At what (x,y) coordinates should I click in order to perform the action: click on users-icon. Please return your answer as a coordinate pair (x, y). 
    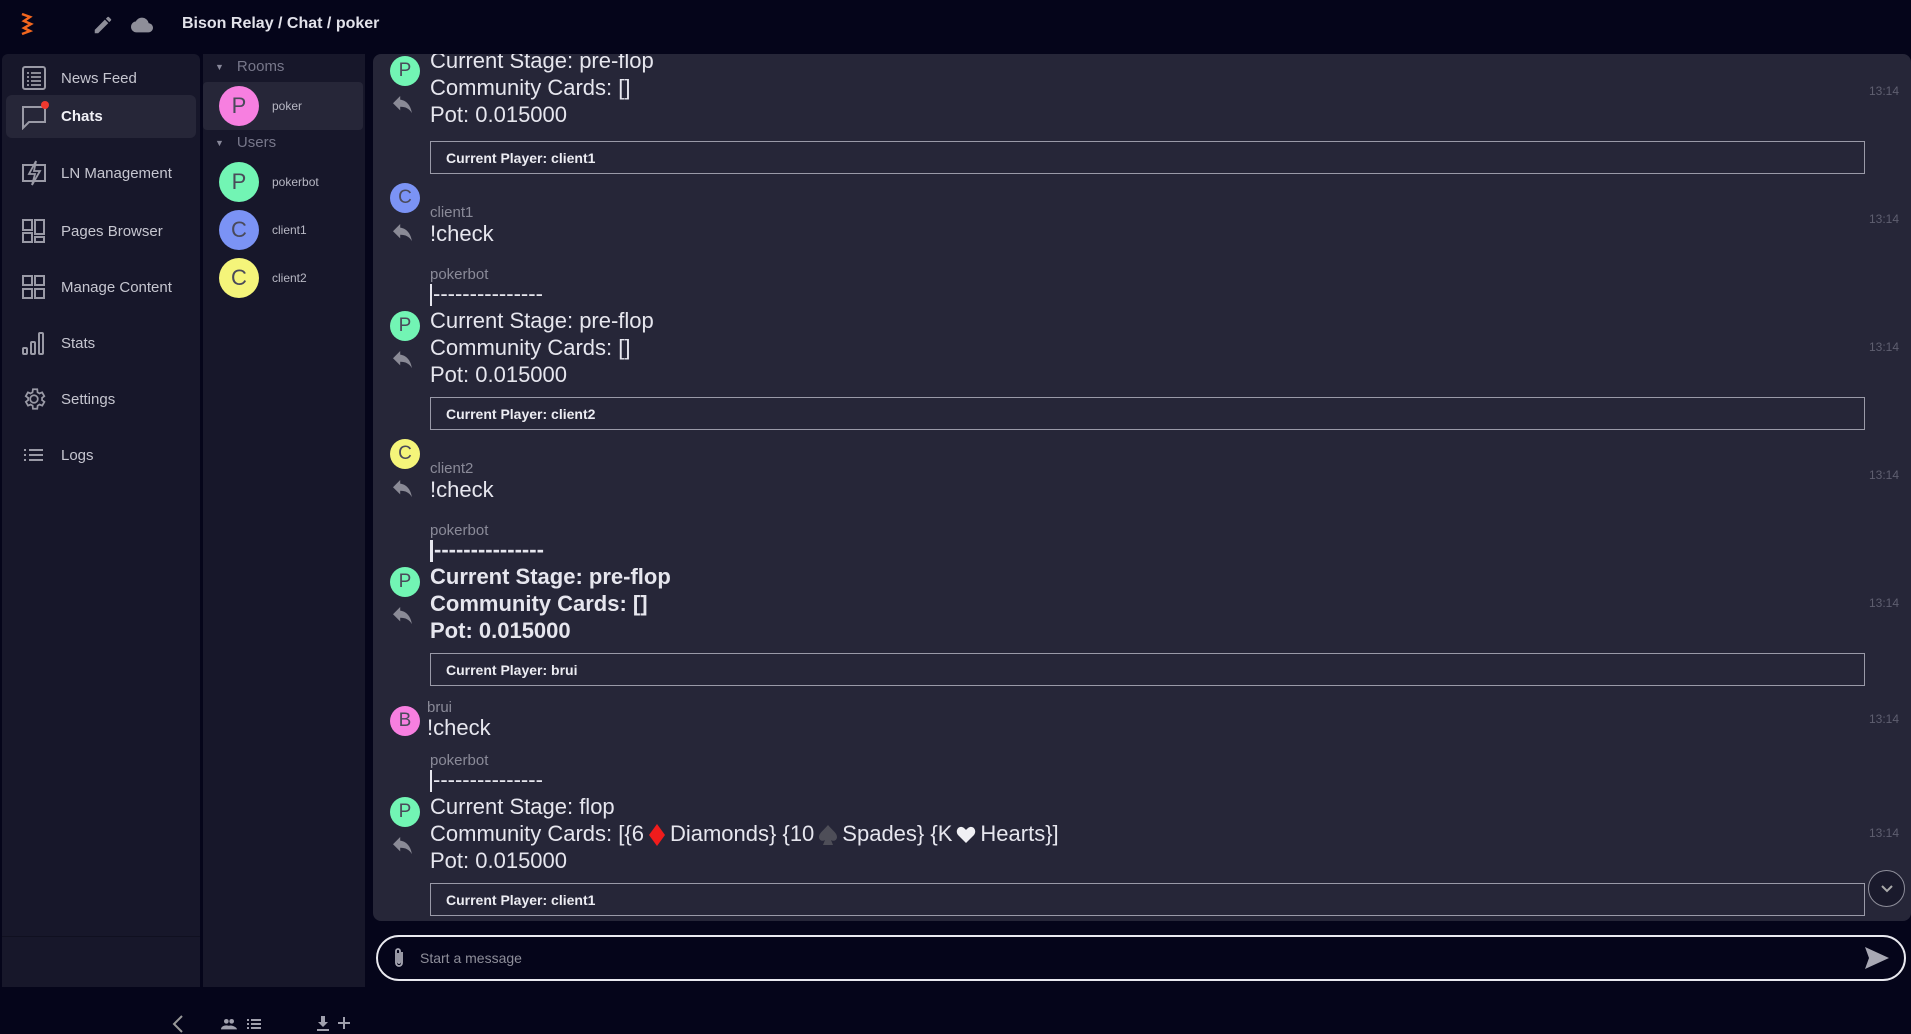
    Looking at the image, I should click on (229, 1024).